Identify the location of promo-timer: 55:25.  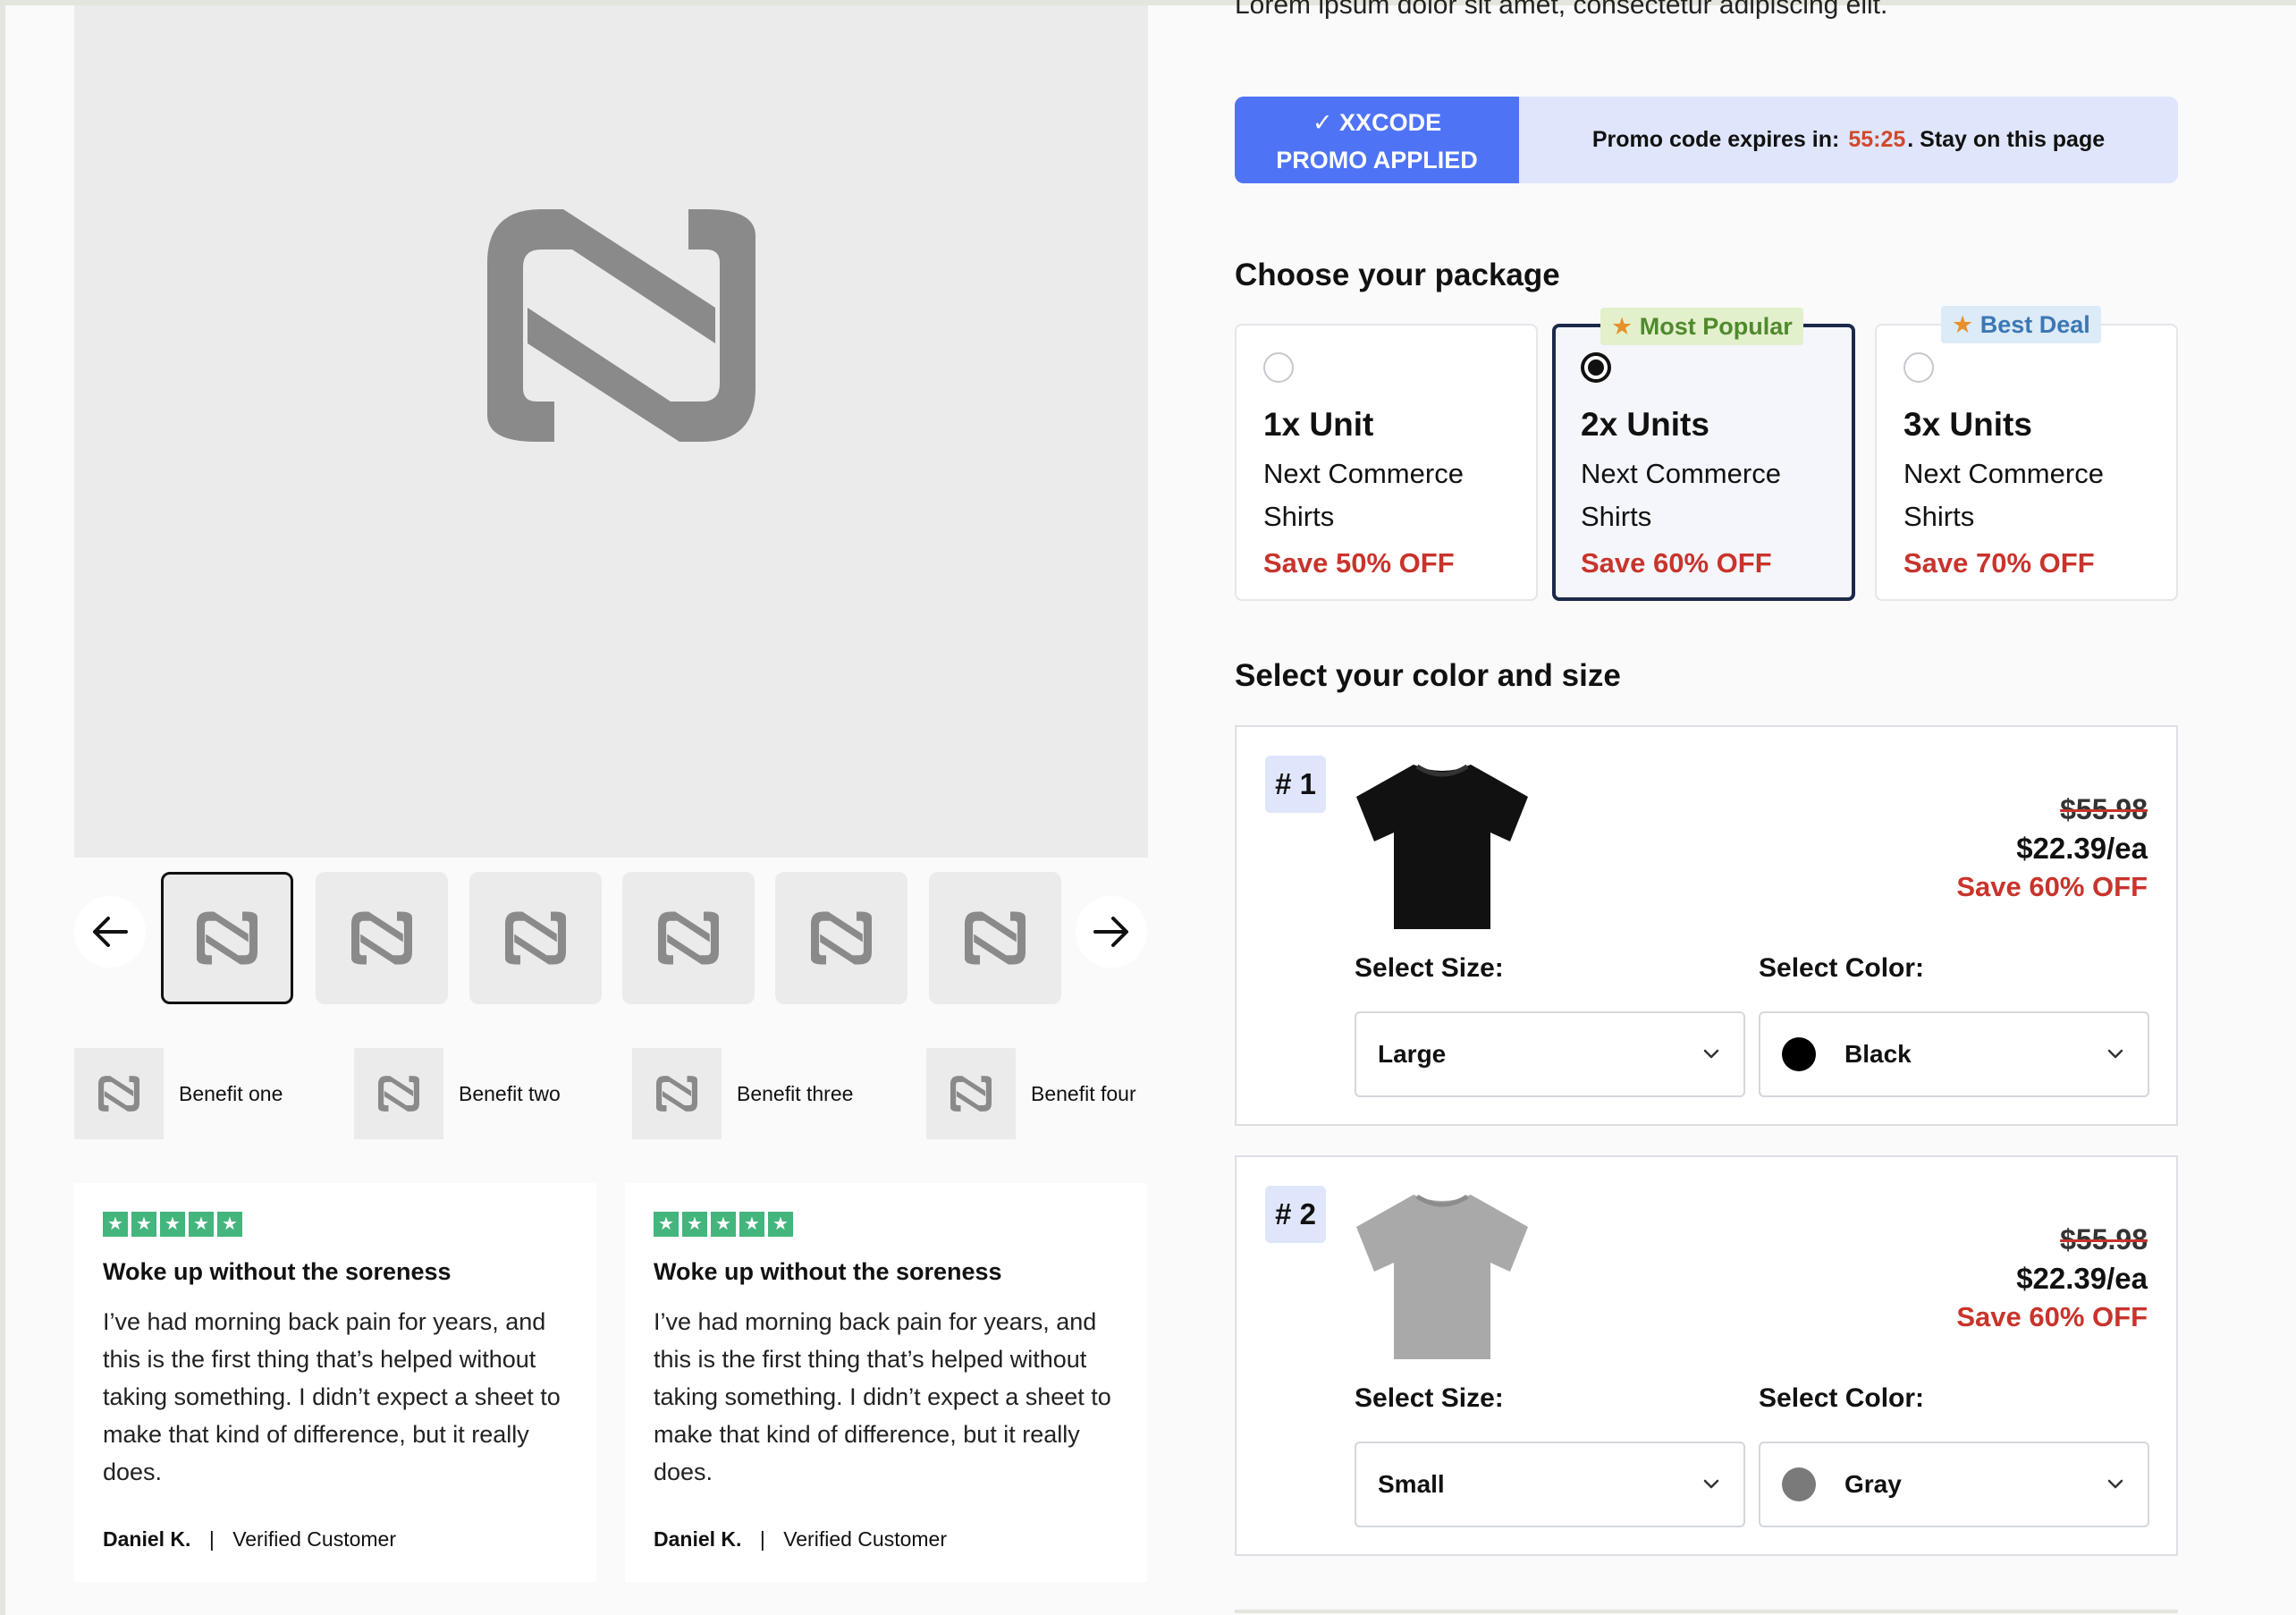
(1877, 139).